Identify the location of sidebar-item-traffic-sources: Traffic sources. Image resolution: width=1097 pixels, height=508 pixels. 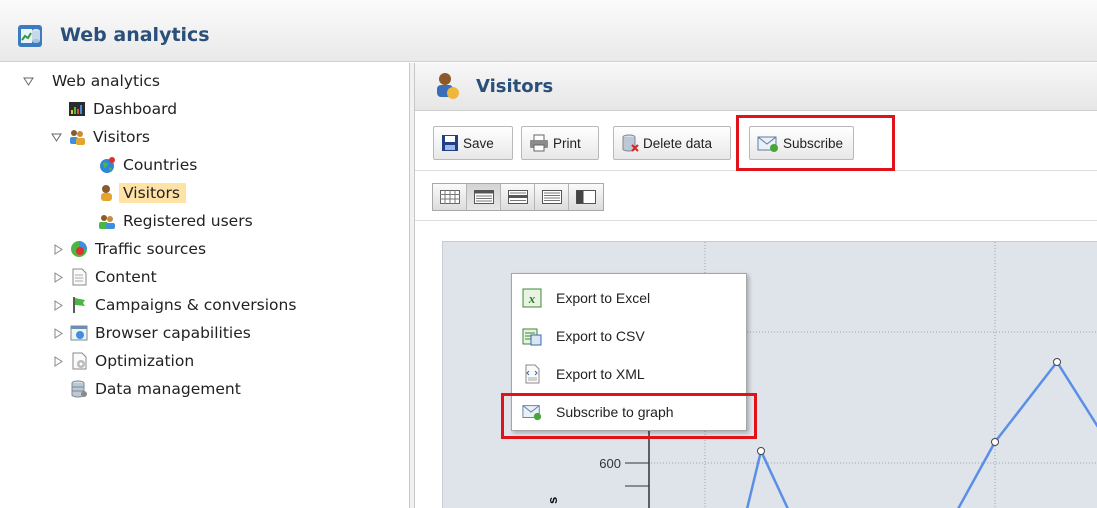
(129, 249).